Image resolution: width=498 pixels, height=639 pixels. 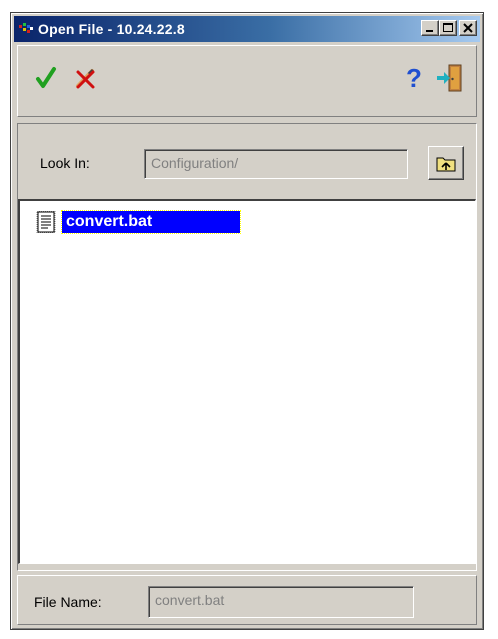 I want to click on help-button: ?, so click(x=414, y=78).